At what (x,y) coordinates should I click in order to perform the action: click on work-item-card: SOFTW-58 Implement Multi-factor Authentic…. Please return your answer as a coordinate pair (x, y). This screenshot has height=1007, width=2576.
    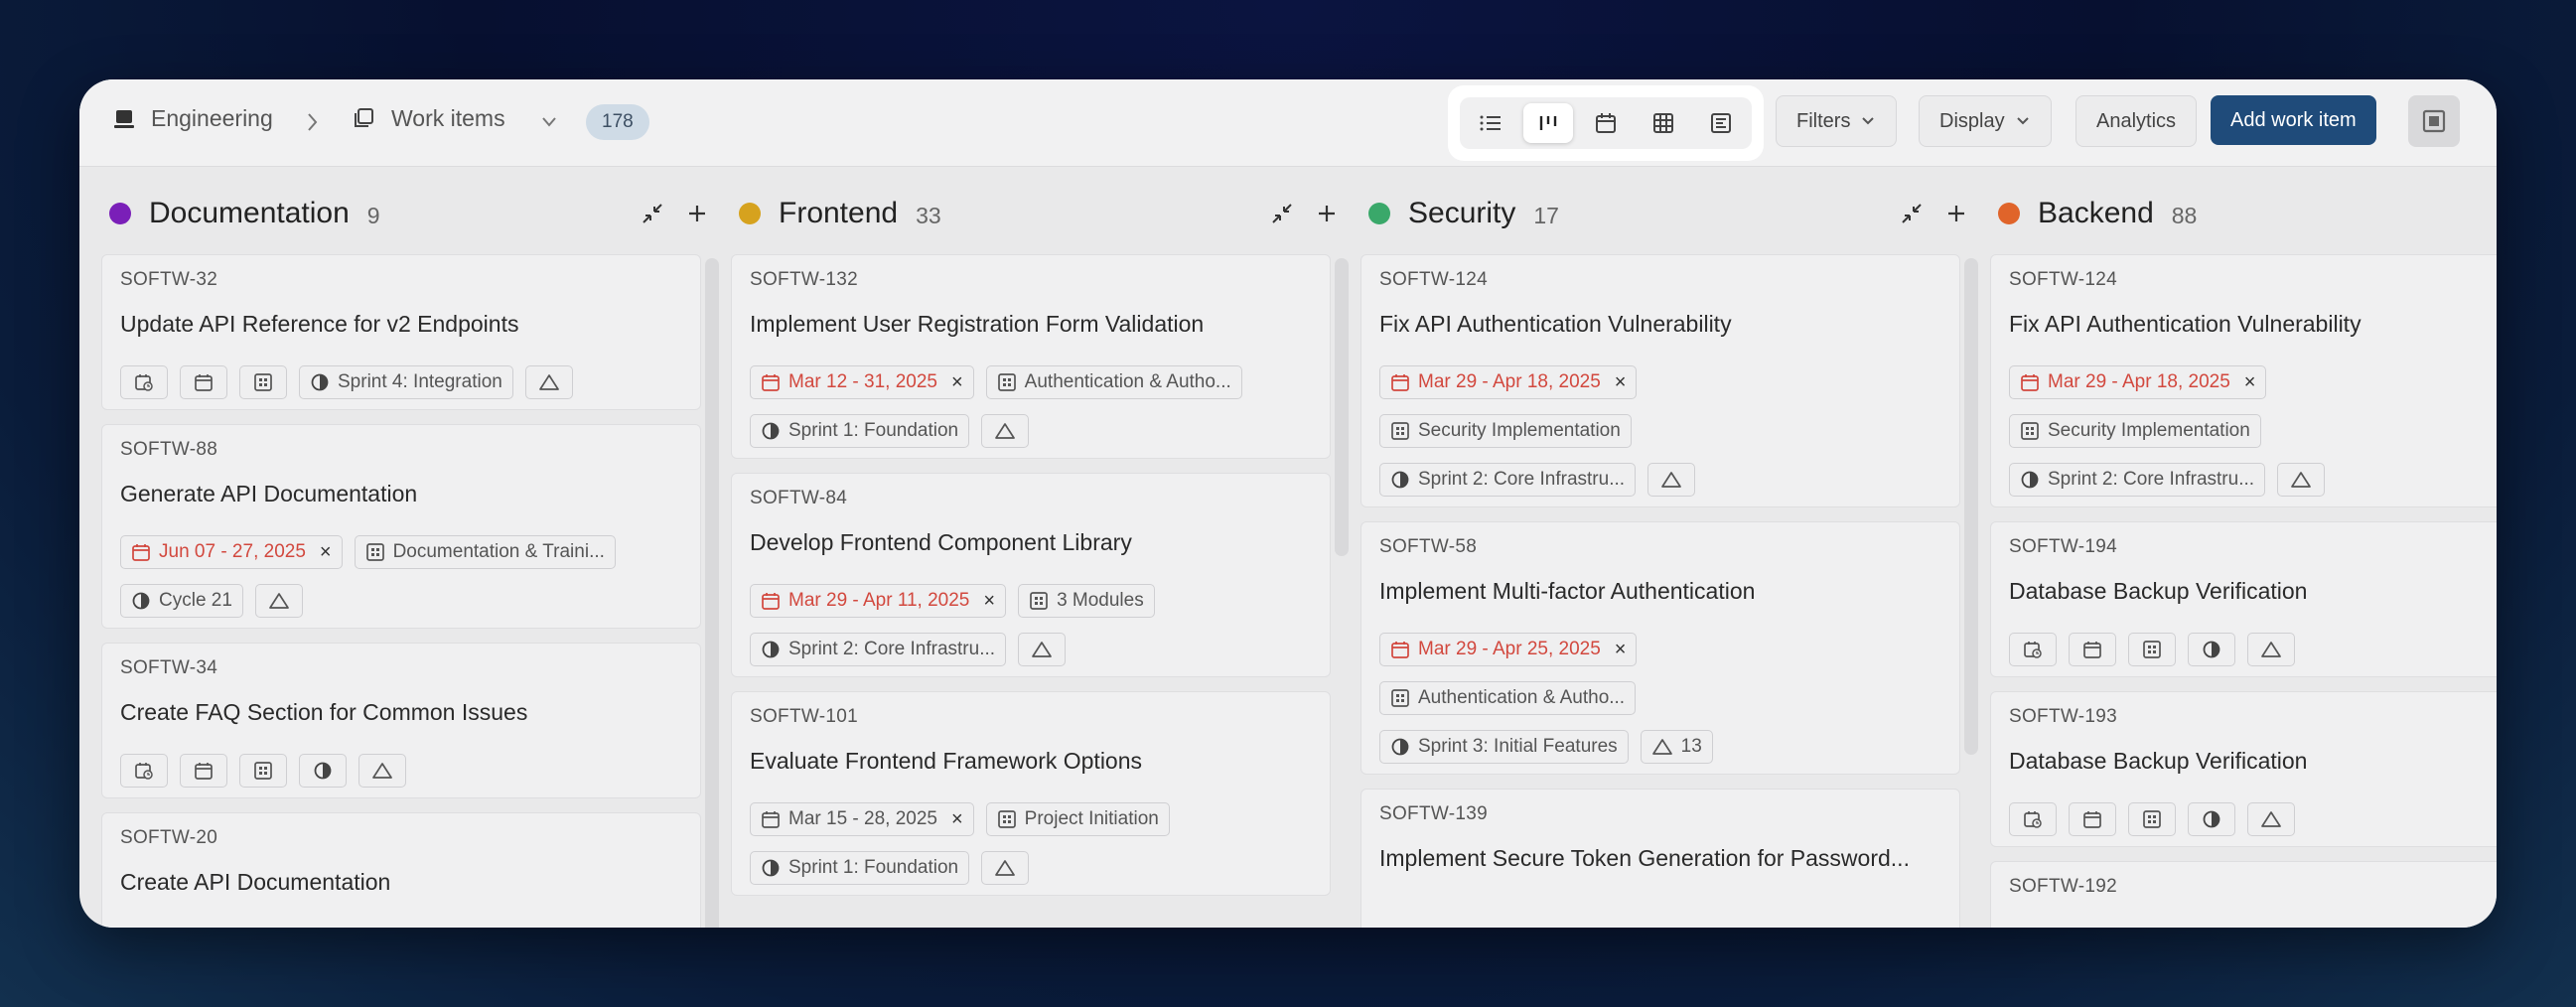
    Looking at the image, I should click on (1660, 648).